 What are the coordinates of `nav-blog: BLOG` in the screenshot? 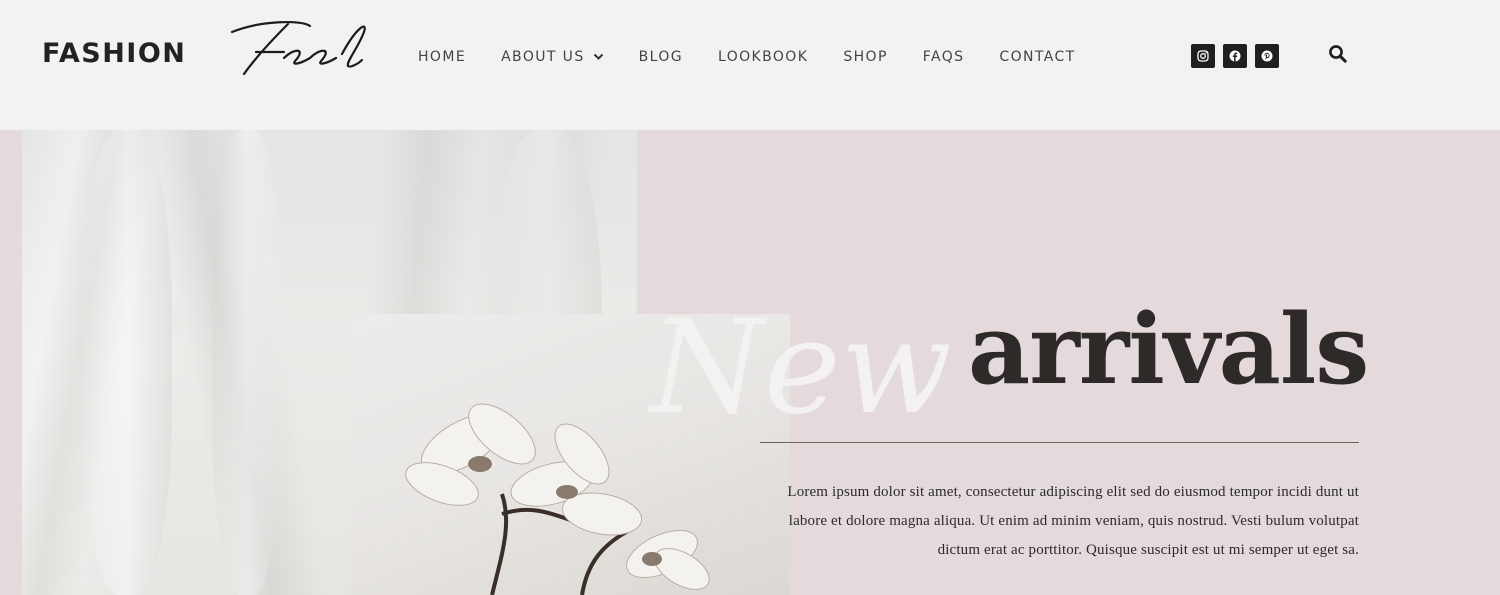 It's located at (661, 57).